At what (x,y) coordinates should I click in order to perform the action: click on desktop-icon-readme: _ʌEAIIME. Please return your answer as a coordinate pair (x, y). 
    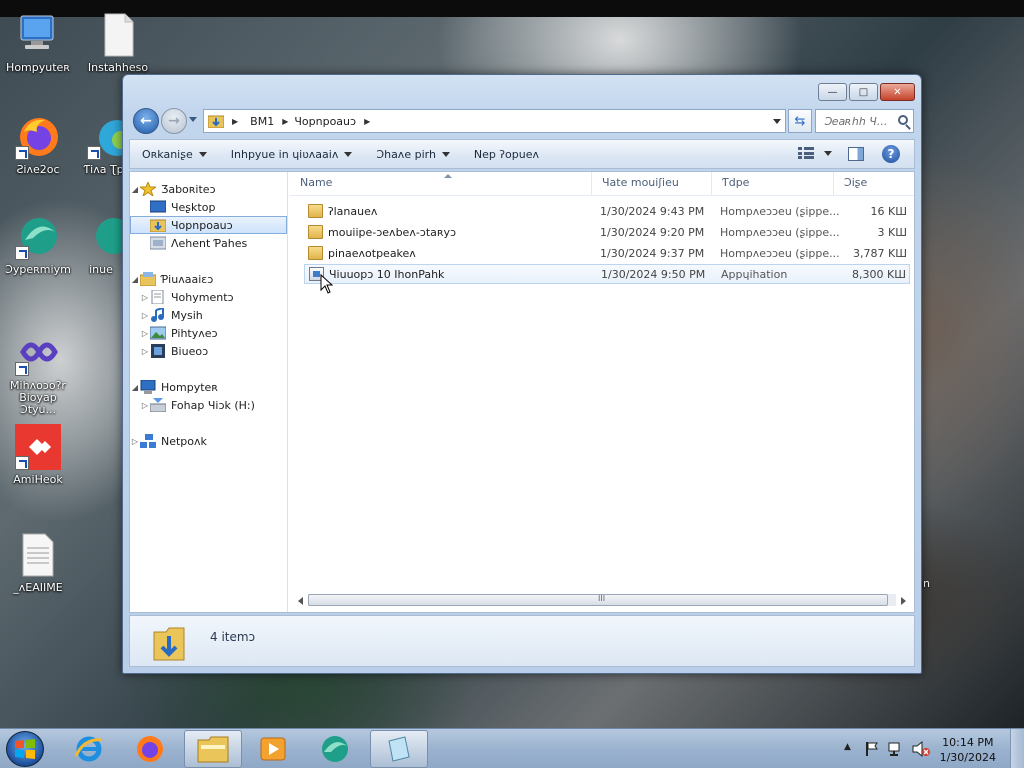
    Looking at the image, I should click on (38, 563).